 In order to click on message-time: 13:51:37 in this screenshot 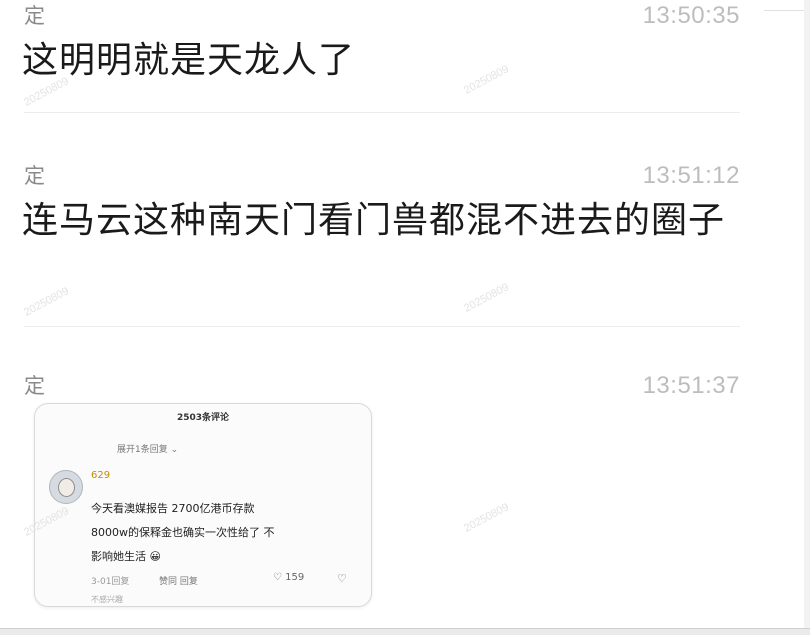, I will do `click(691, 385)`.